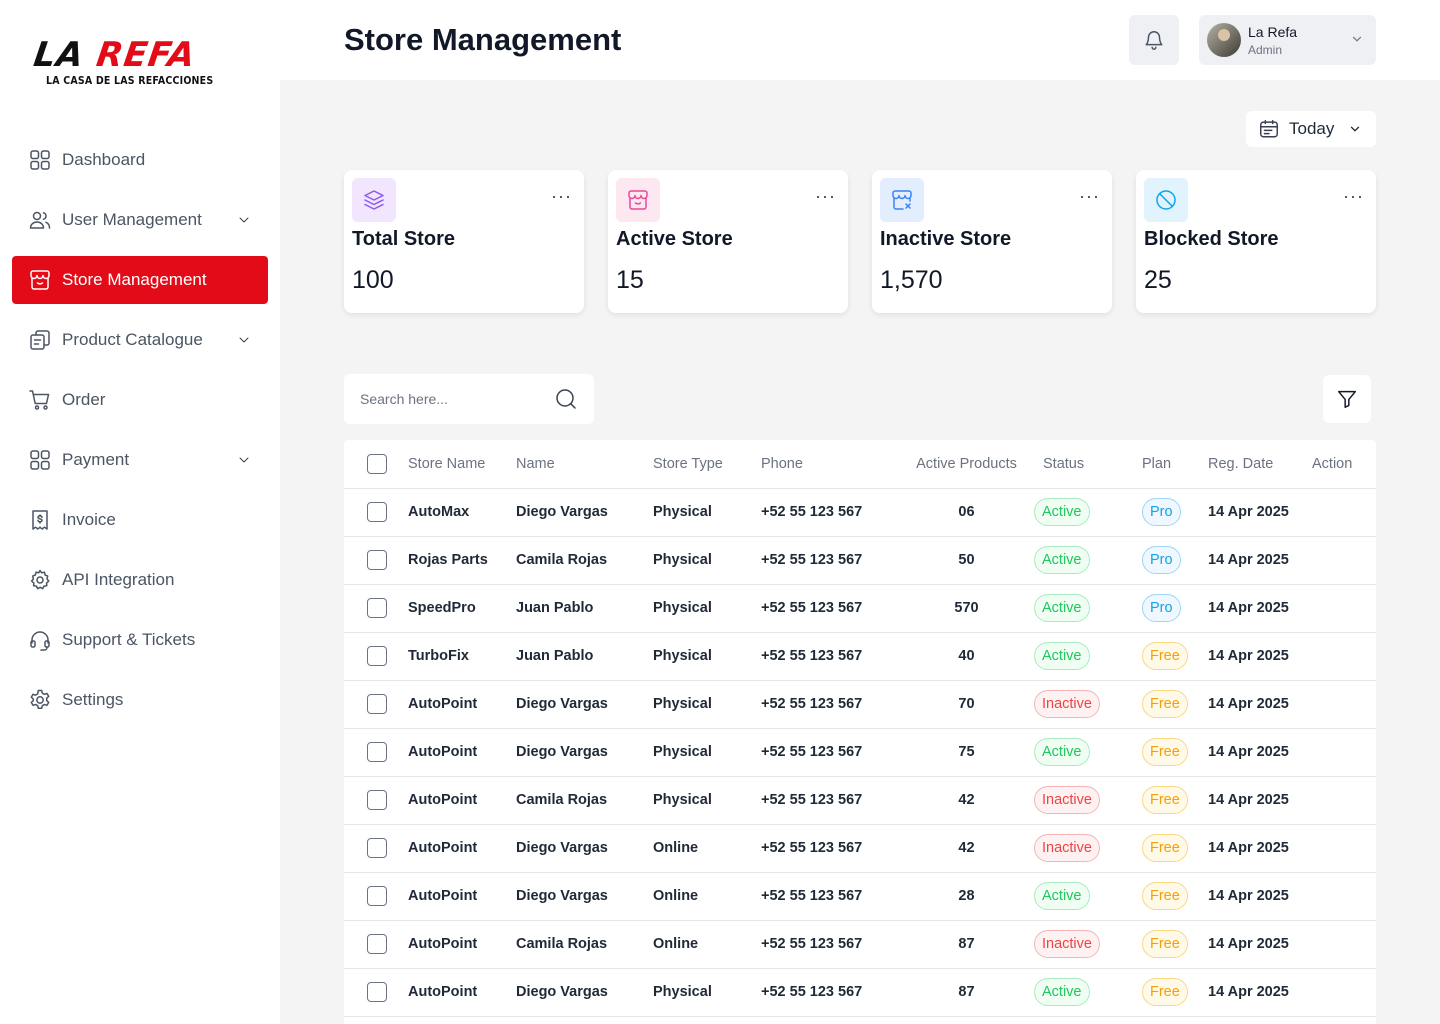 The width and height of the screenshot is (1440, 1024). What do you see at coordinates (1265, 49) in the screenshot?
I see `user-role: Admin` at bounding box center [1265, 49].